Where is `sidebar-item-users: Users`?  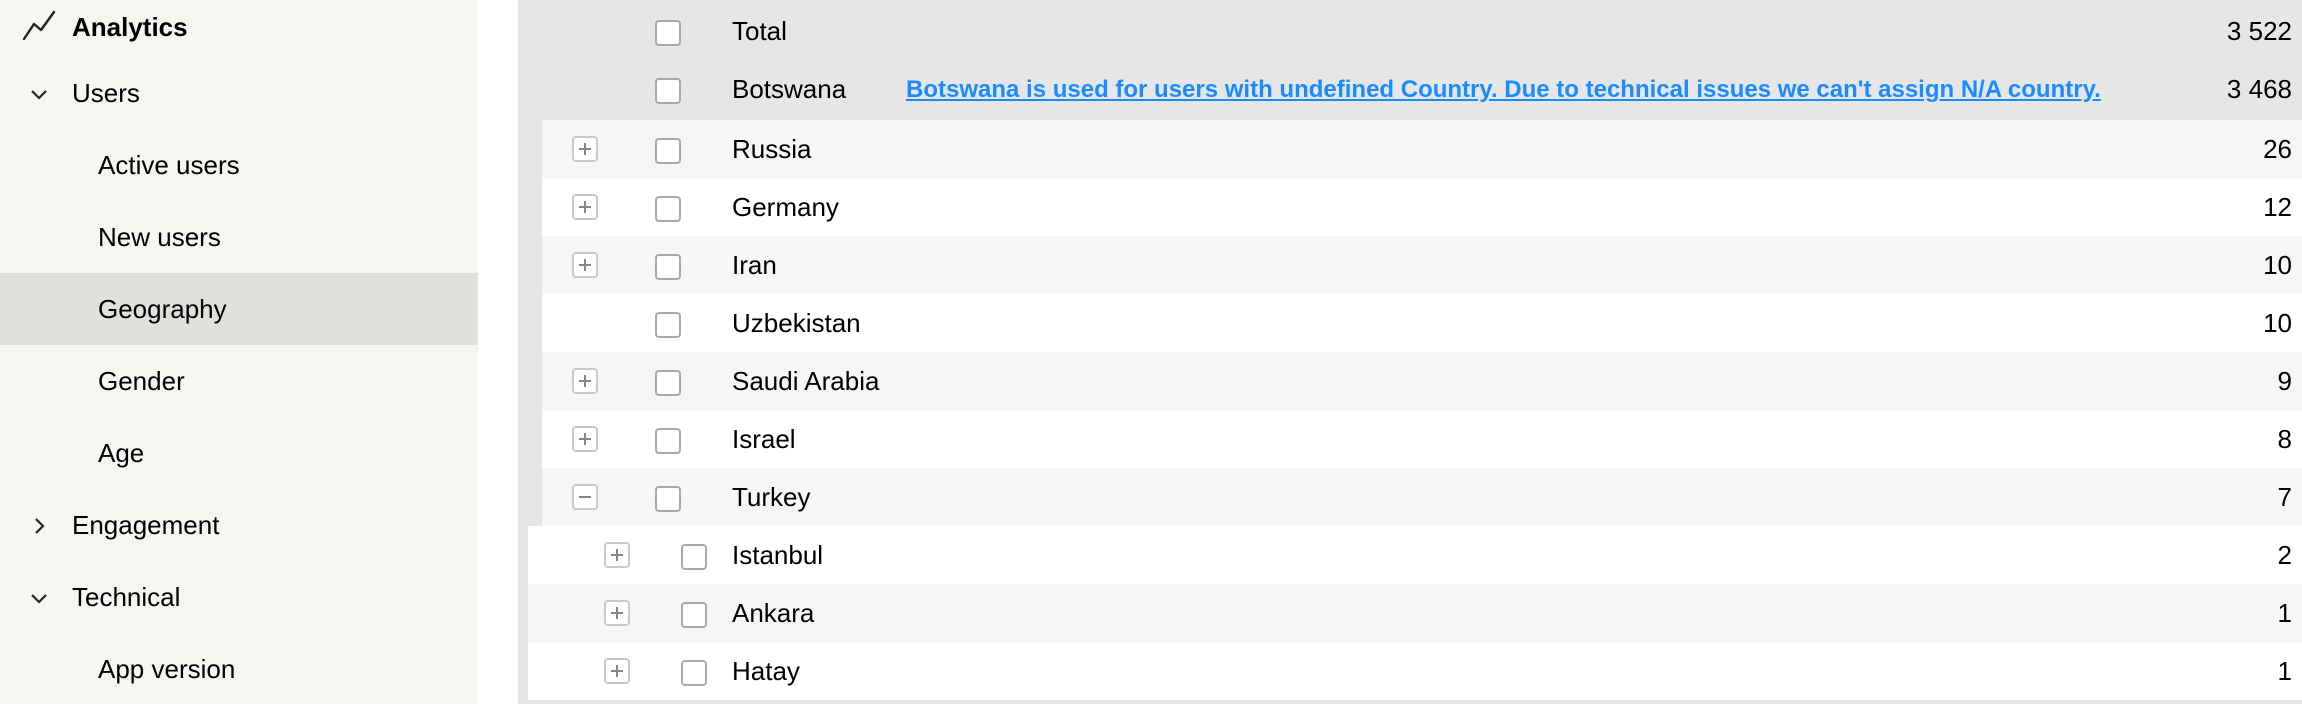
sidebar-item-users: Users is located at coordinates (239, 93).